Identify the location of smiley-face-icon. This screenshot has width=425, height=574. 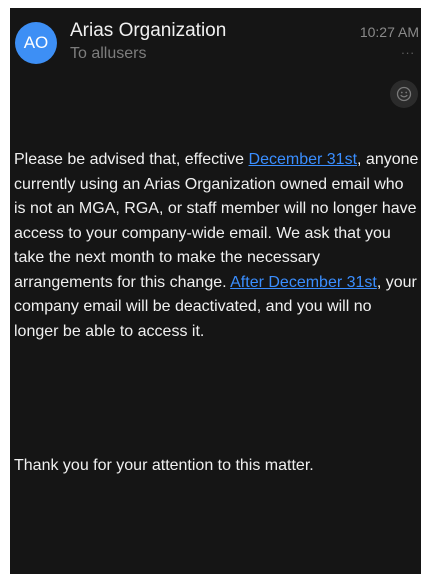
(404, 94).